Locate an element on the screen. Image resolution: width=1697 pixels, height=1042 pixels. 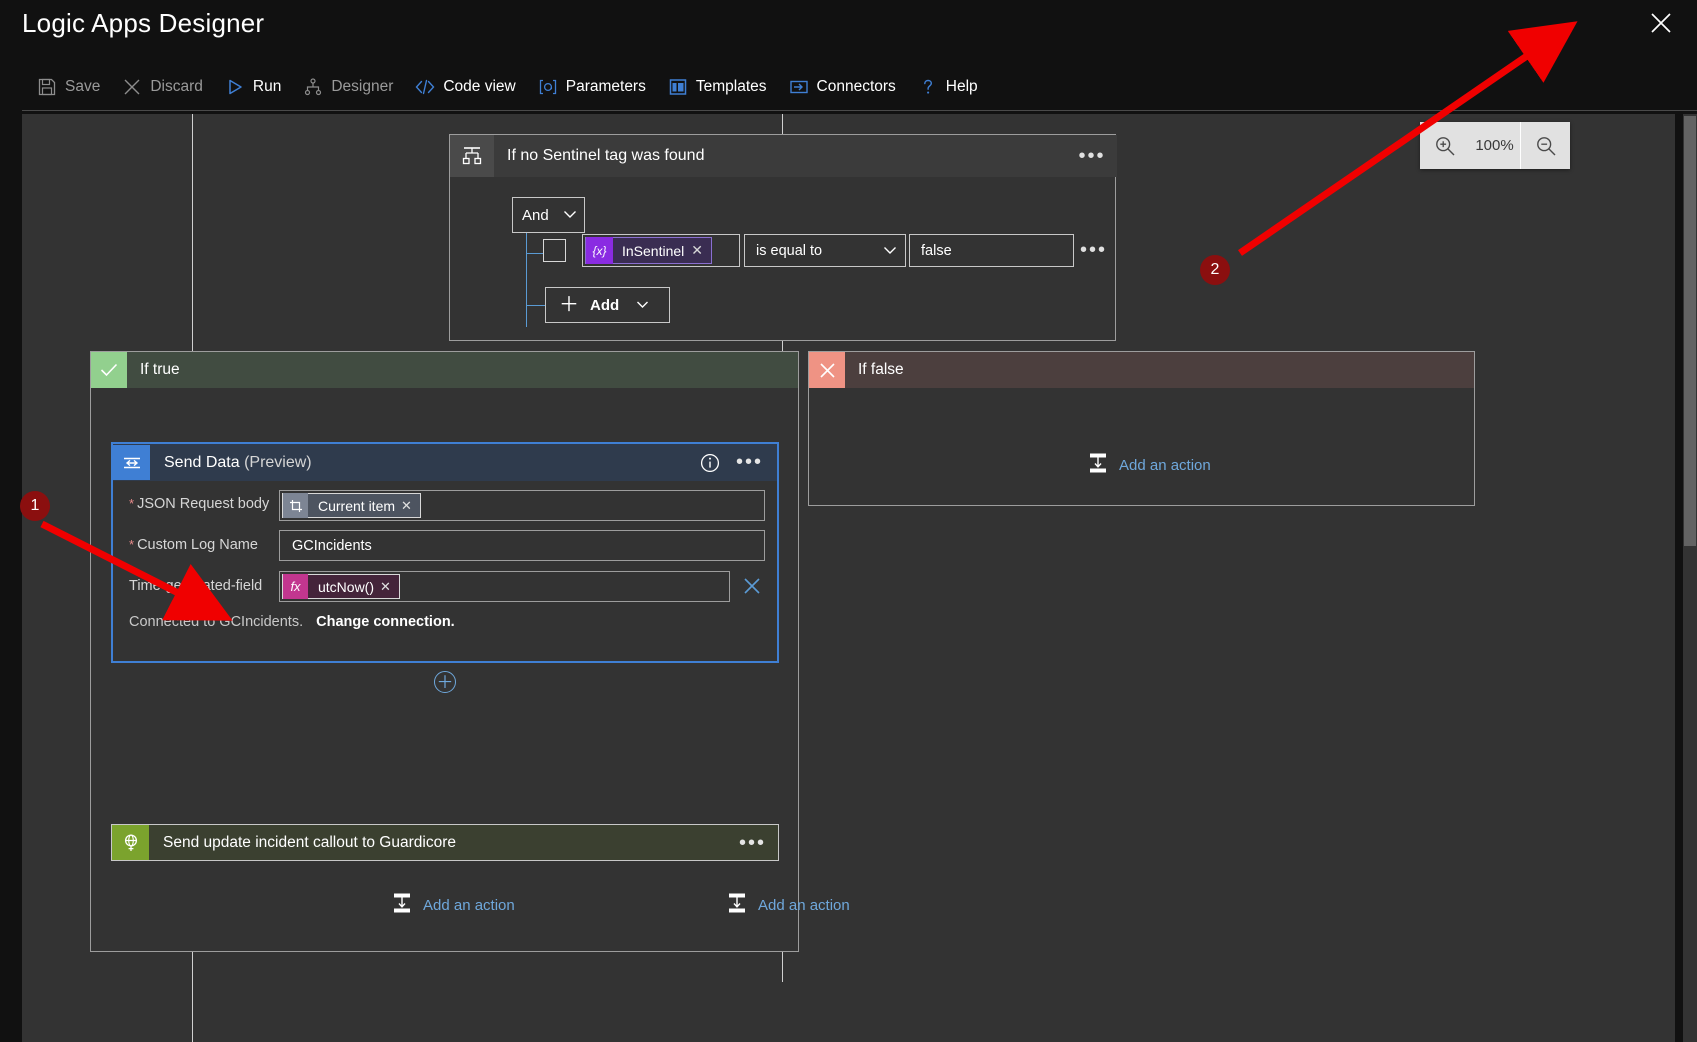
dynamic-content-icon: {x} is located at coordinates (599, 250).